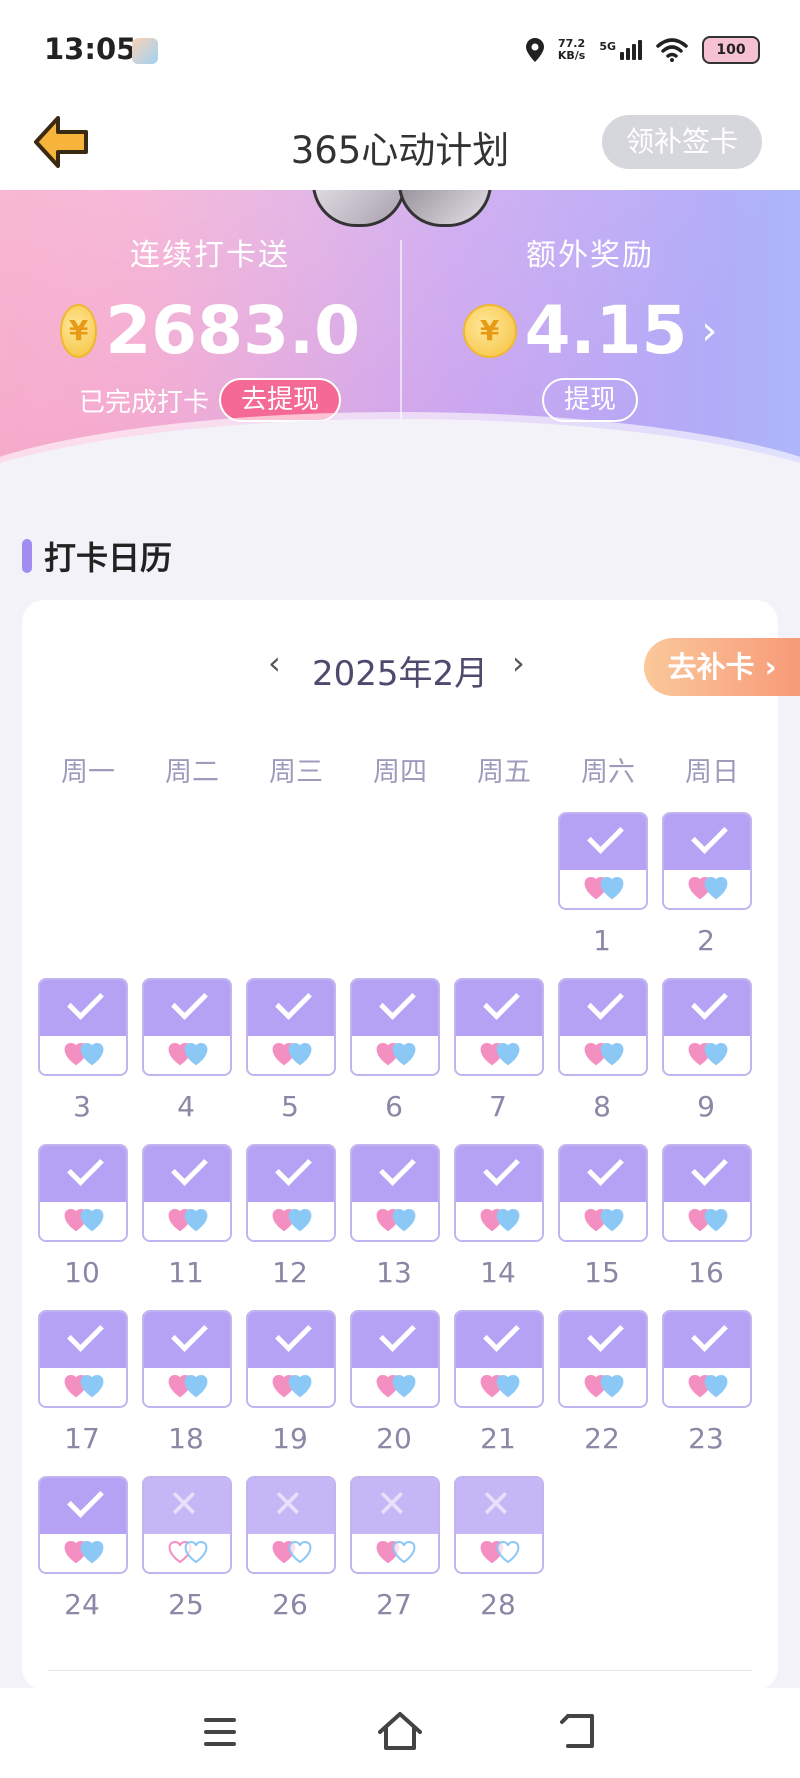 Image resolution: width=800 pixels, height=1778 pixels. Describe the element at coordinates (291, 1227) in the screenshot. I see `calendar-day: 12` at that location.